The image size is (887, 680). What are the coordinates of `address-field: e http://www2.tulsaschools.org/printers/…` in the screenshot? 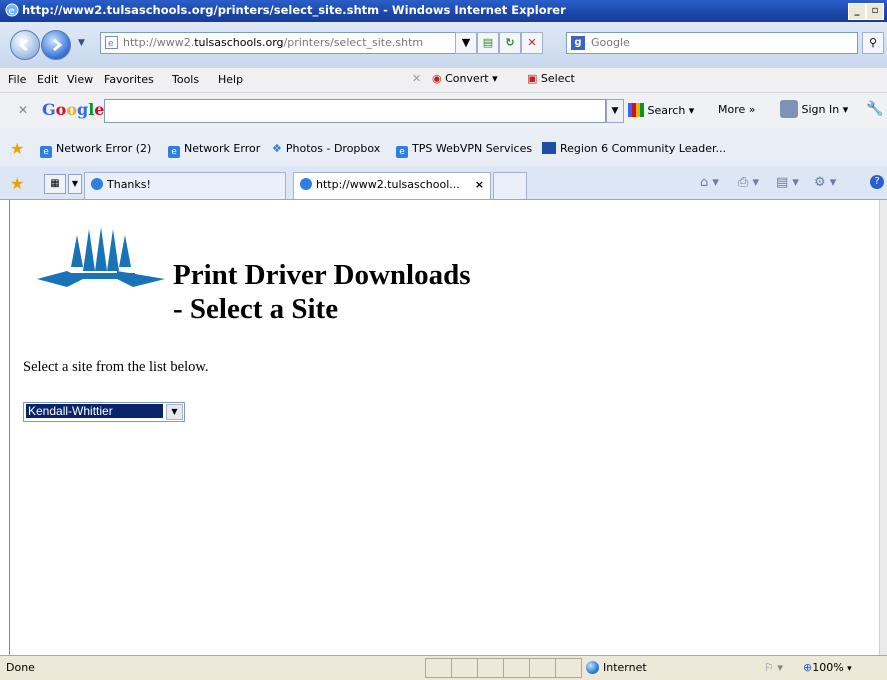 It's located at (286, 43).